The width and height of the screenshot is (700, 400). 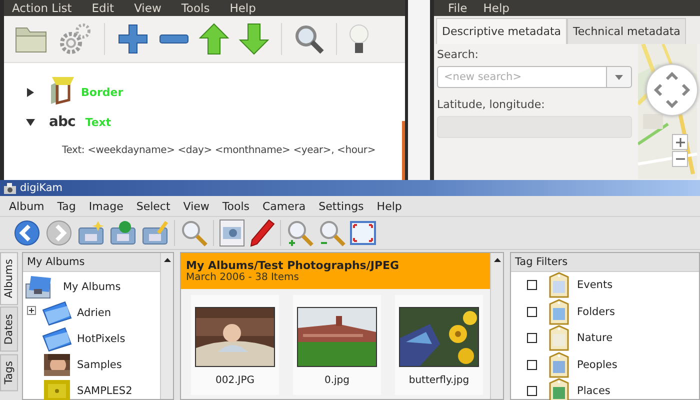 I want to click on thumbnail-caption: 002.JPG, so click(x=235, y=380).